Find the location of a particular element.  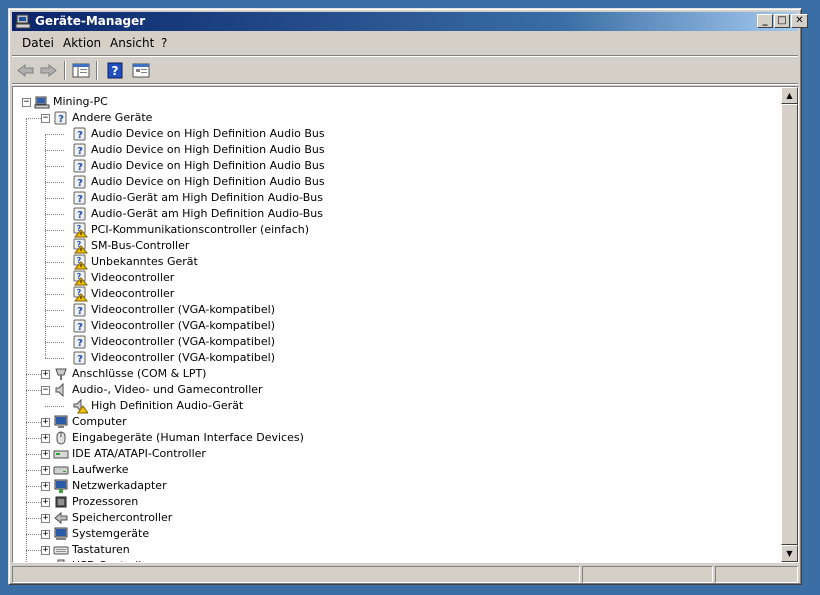

properties-icon is located at coordinates (141, 70).